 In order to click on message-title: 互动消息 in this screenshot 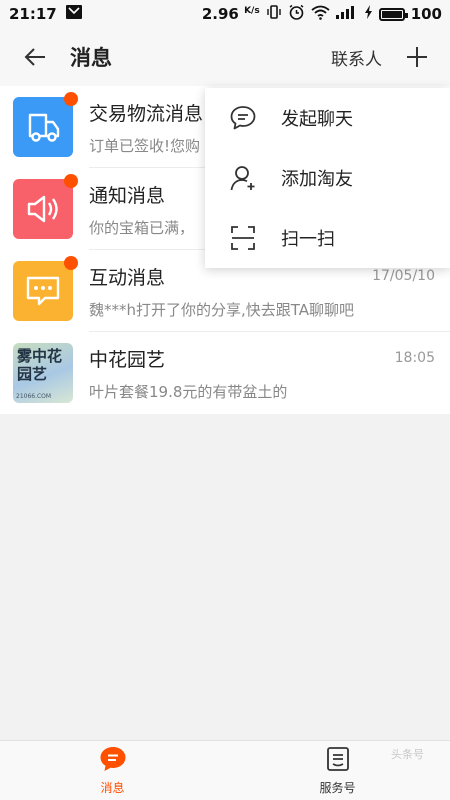, I will do `click(127, 277)`.